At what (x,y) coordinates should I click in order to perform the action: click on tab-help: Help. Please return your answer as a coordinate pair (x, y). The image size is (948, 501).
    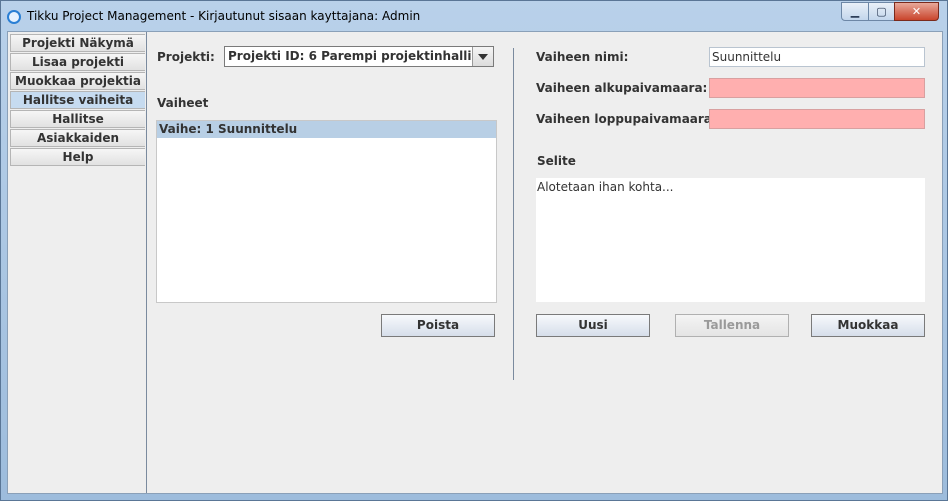
    Looking at the image, I should click on (77, 157).